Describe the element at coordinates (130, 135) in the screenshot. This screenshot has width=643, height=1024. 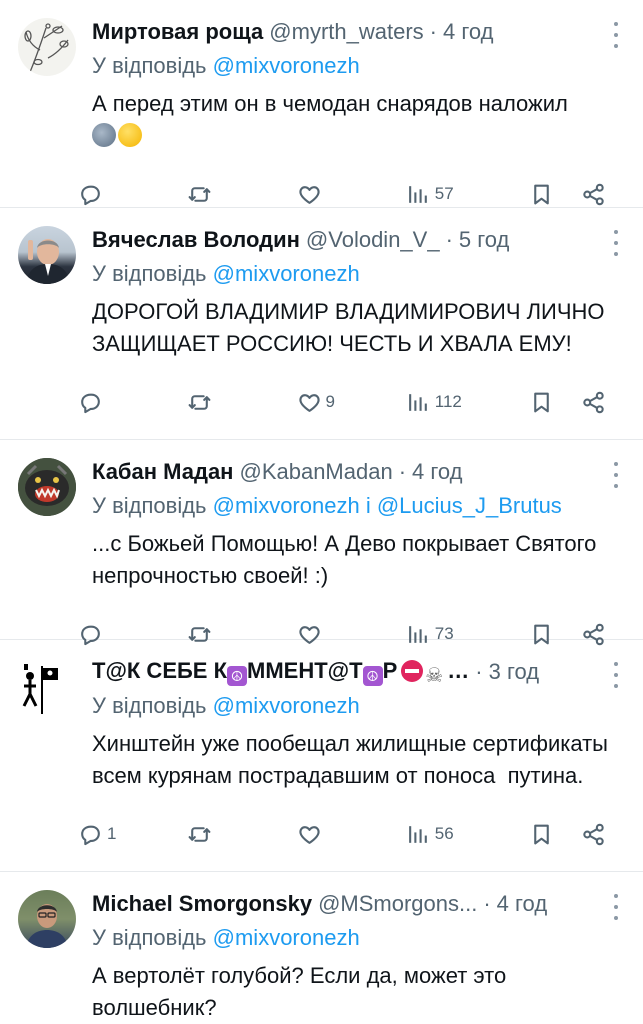
I see `thinking-face-icon` at that location.